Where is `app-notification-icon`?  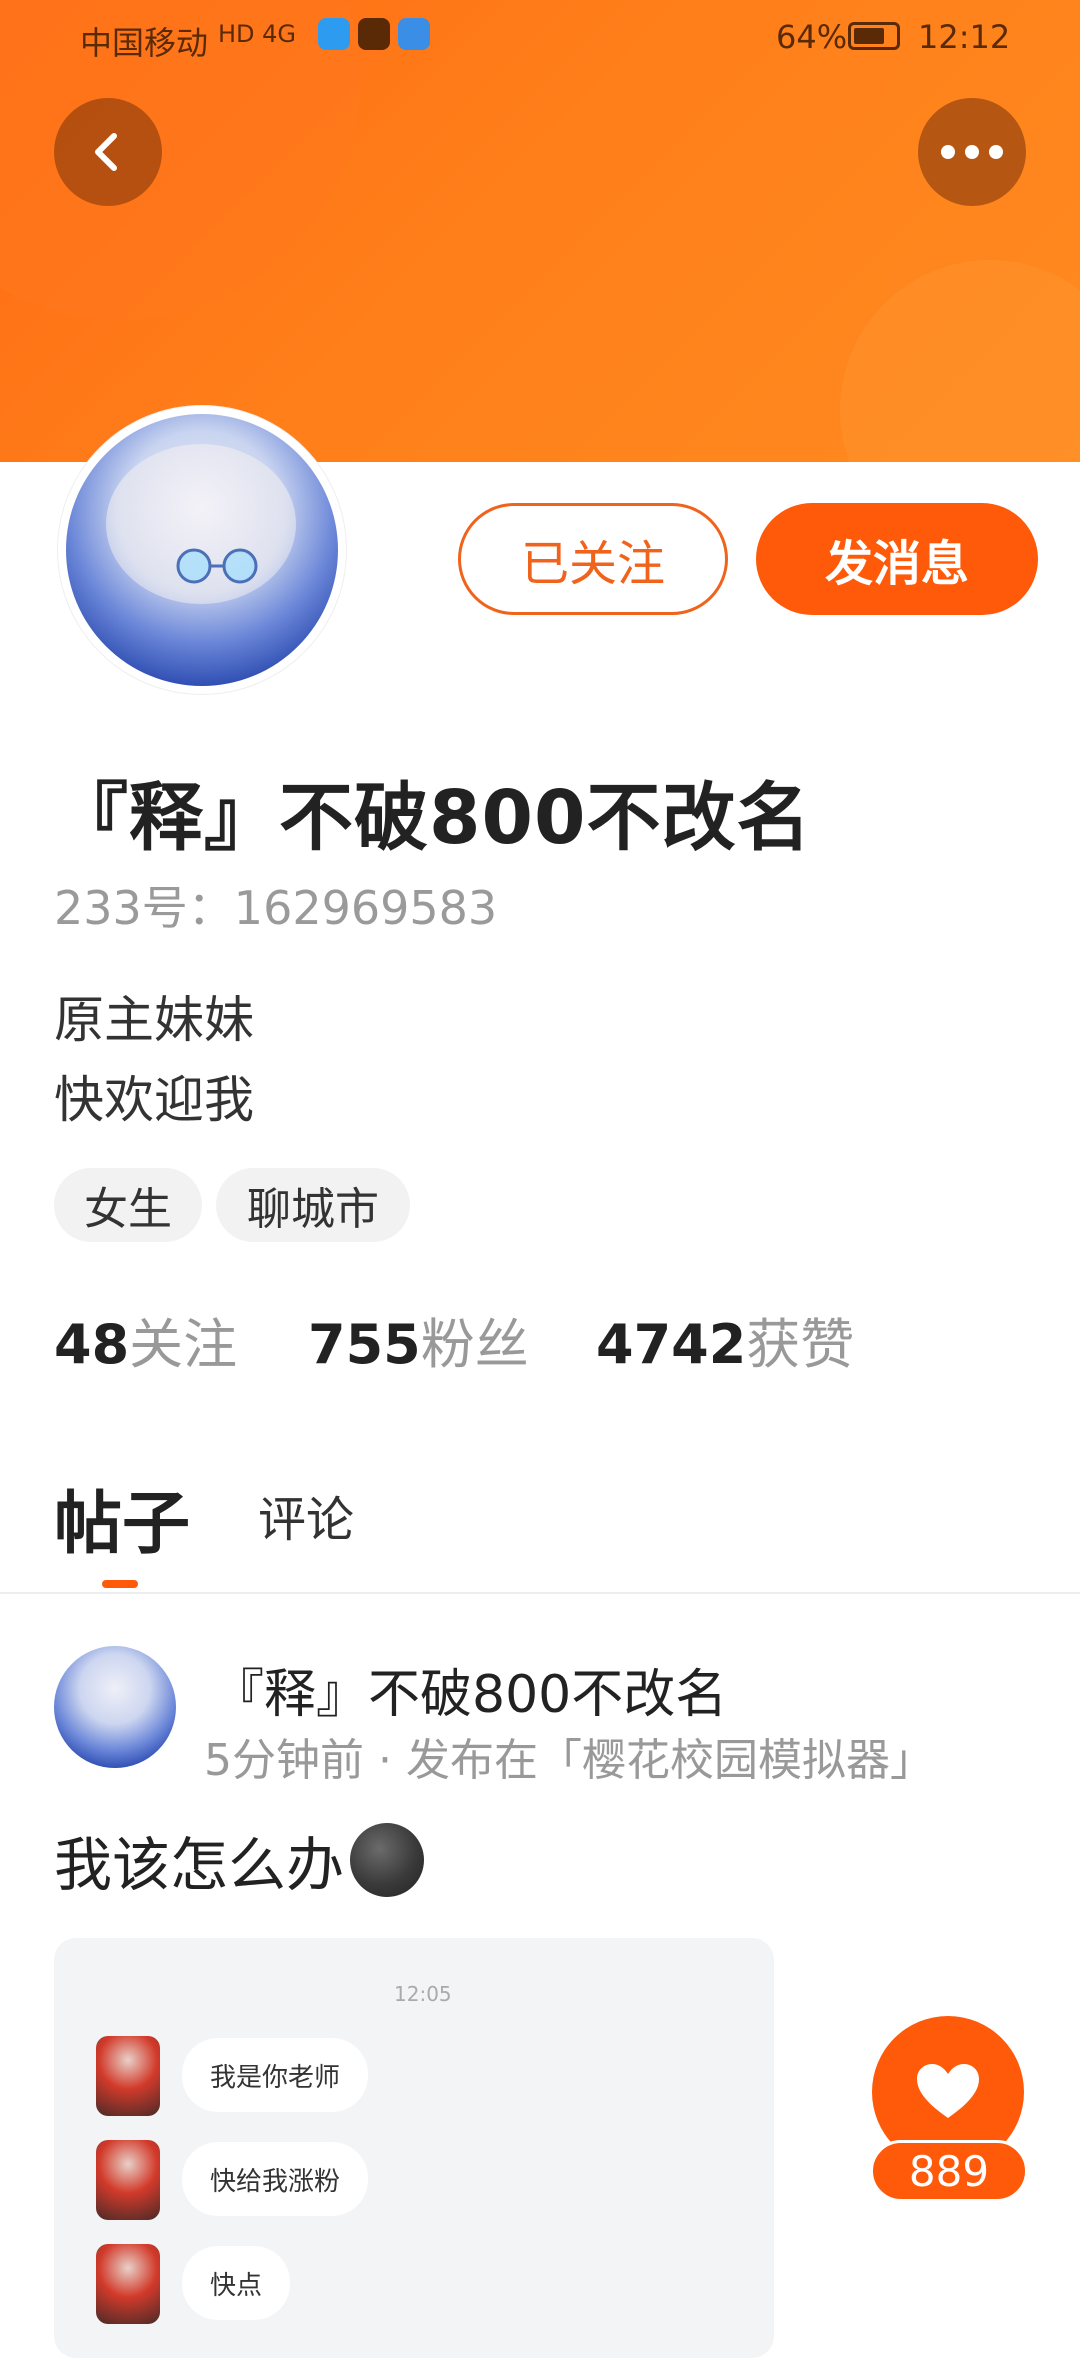
app-notification-icon is located at coordinates (414, 34).